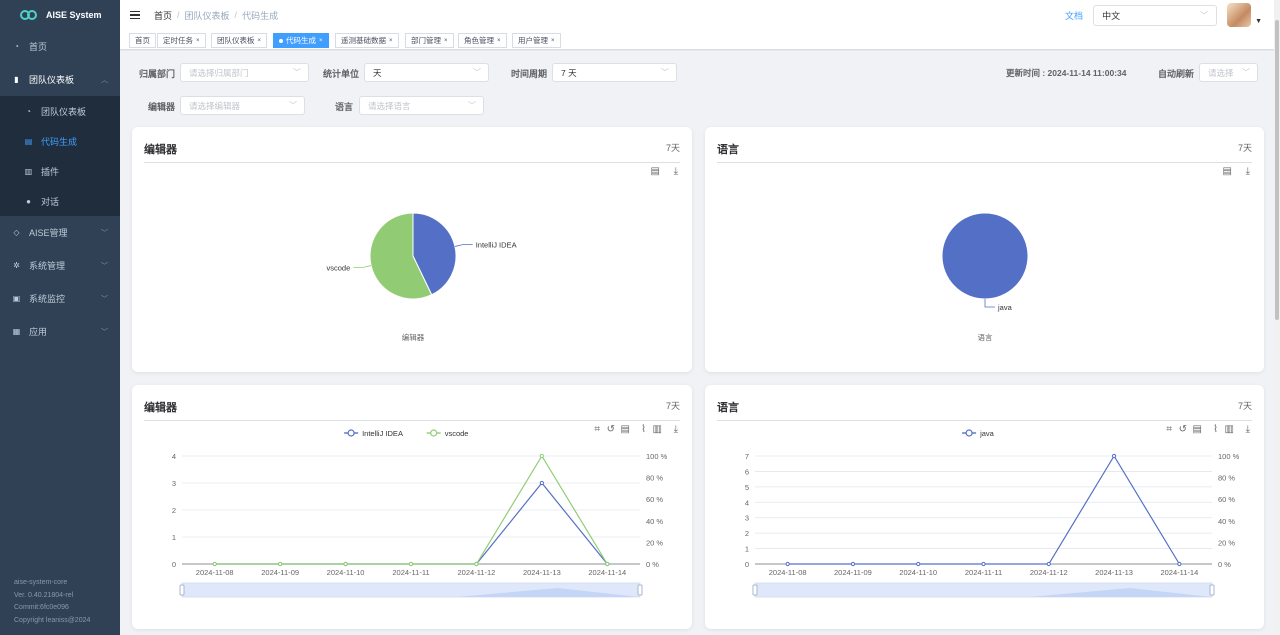 The height and width of the screenshot is (635, 1280). Describe the element at coordinates (853, 572) in the screenshot. I see `x-tick-label: 2024-11-09` at that location.